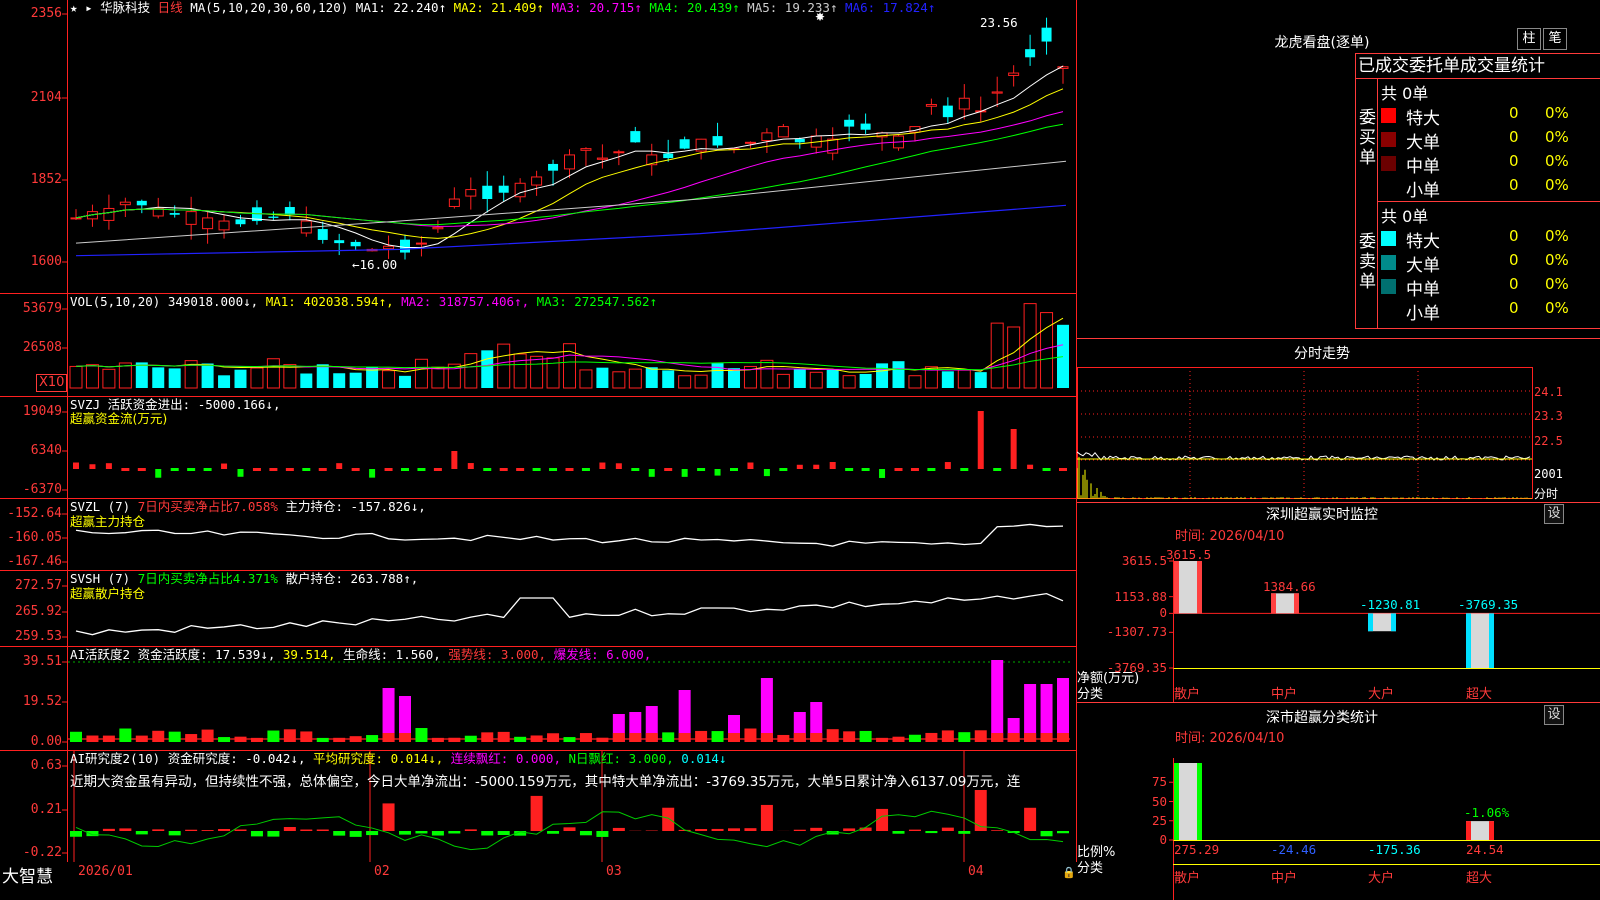 Image resolution: width=1600 pixels, height=900 pixels. Describe the element at coordinates (1502, 66) in the screenshot. I see `tab-volume-stats: 成交量统计` at that location.